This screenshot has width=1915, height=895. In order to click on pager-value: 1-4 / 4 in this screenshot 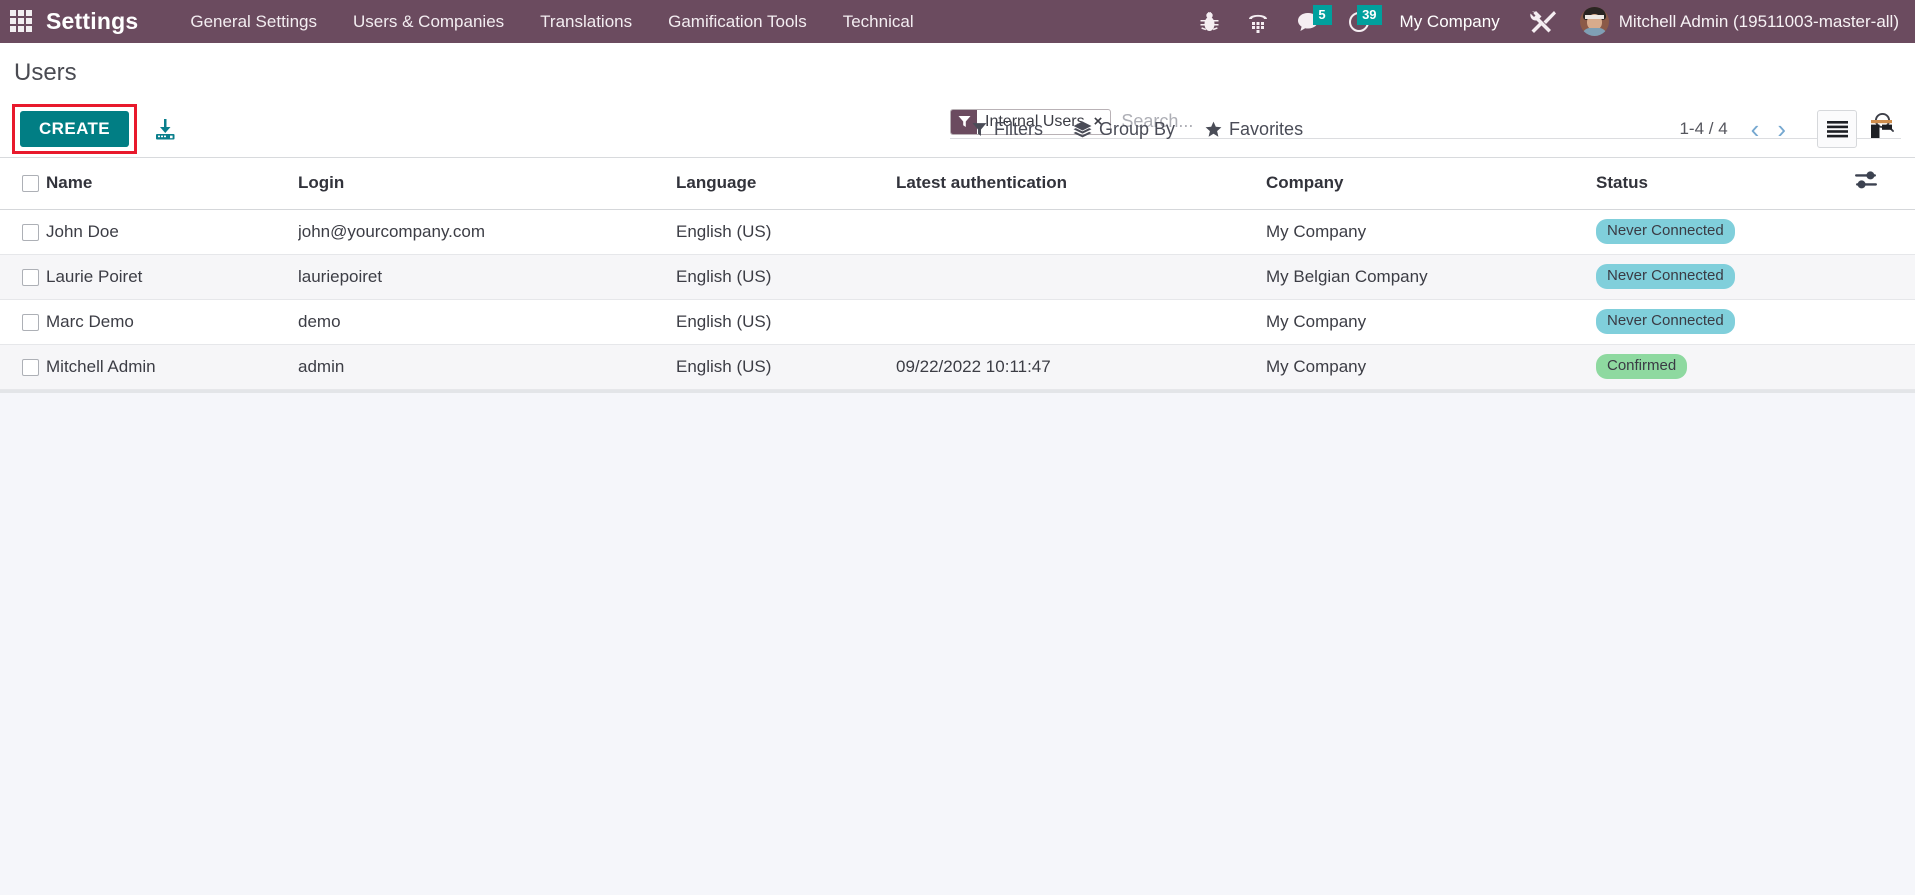, I will do `click(1703, 129)`.